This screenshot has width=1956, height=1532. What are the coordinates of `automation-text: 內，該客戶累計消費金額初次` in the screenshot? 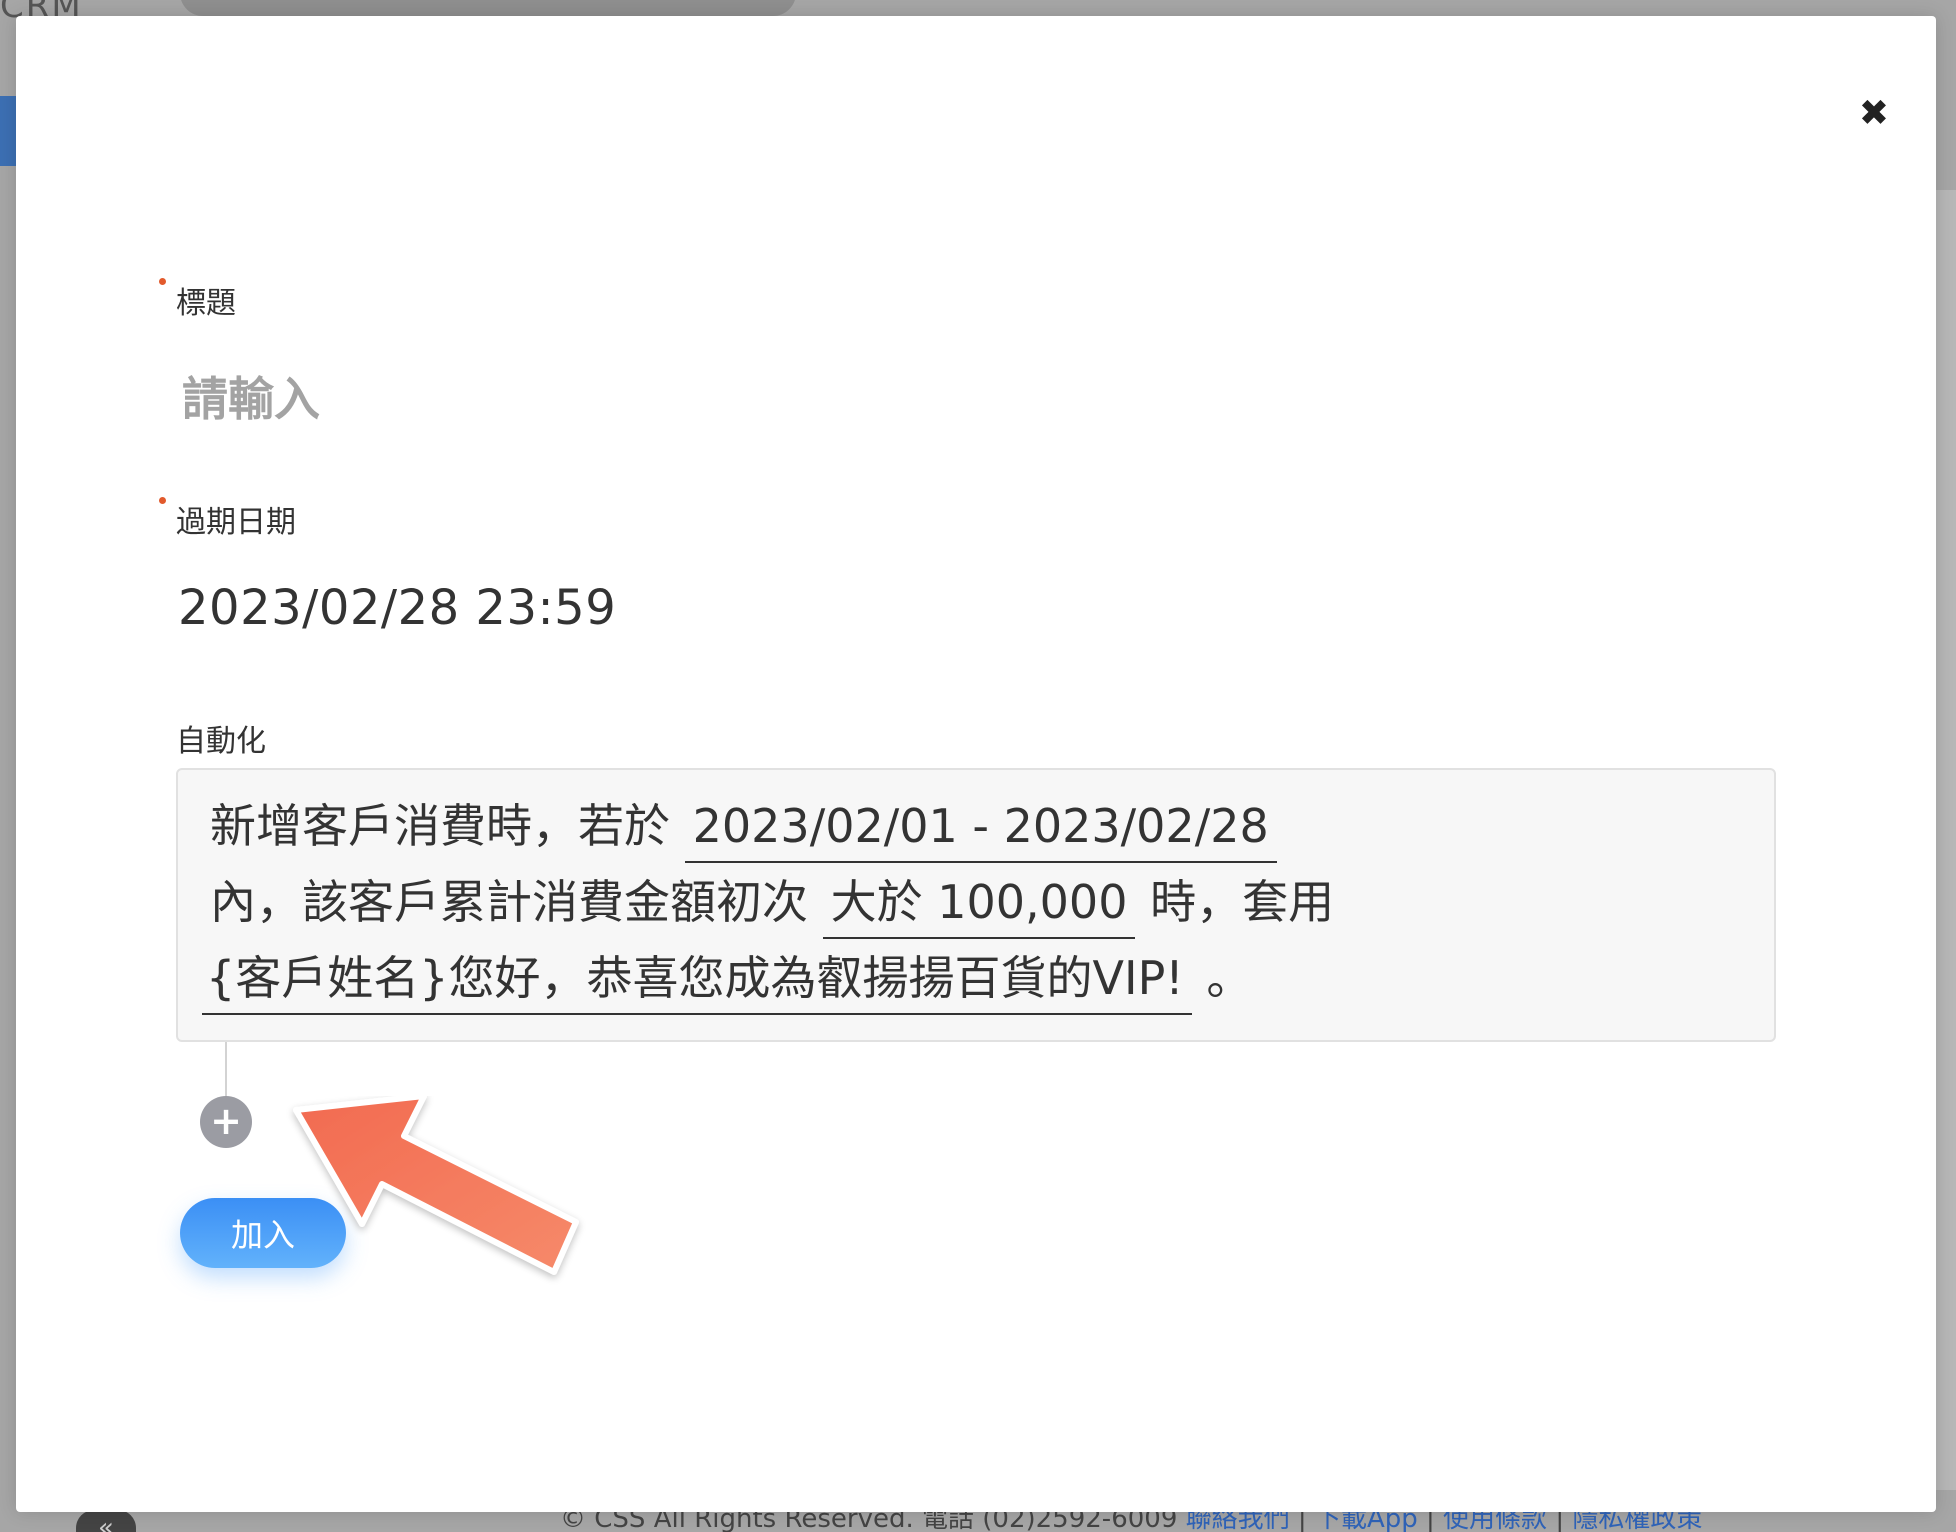 It's located at (509, 902).